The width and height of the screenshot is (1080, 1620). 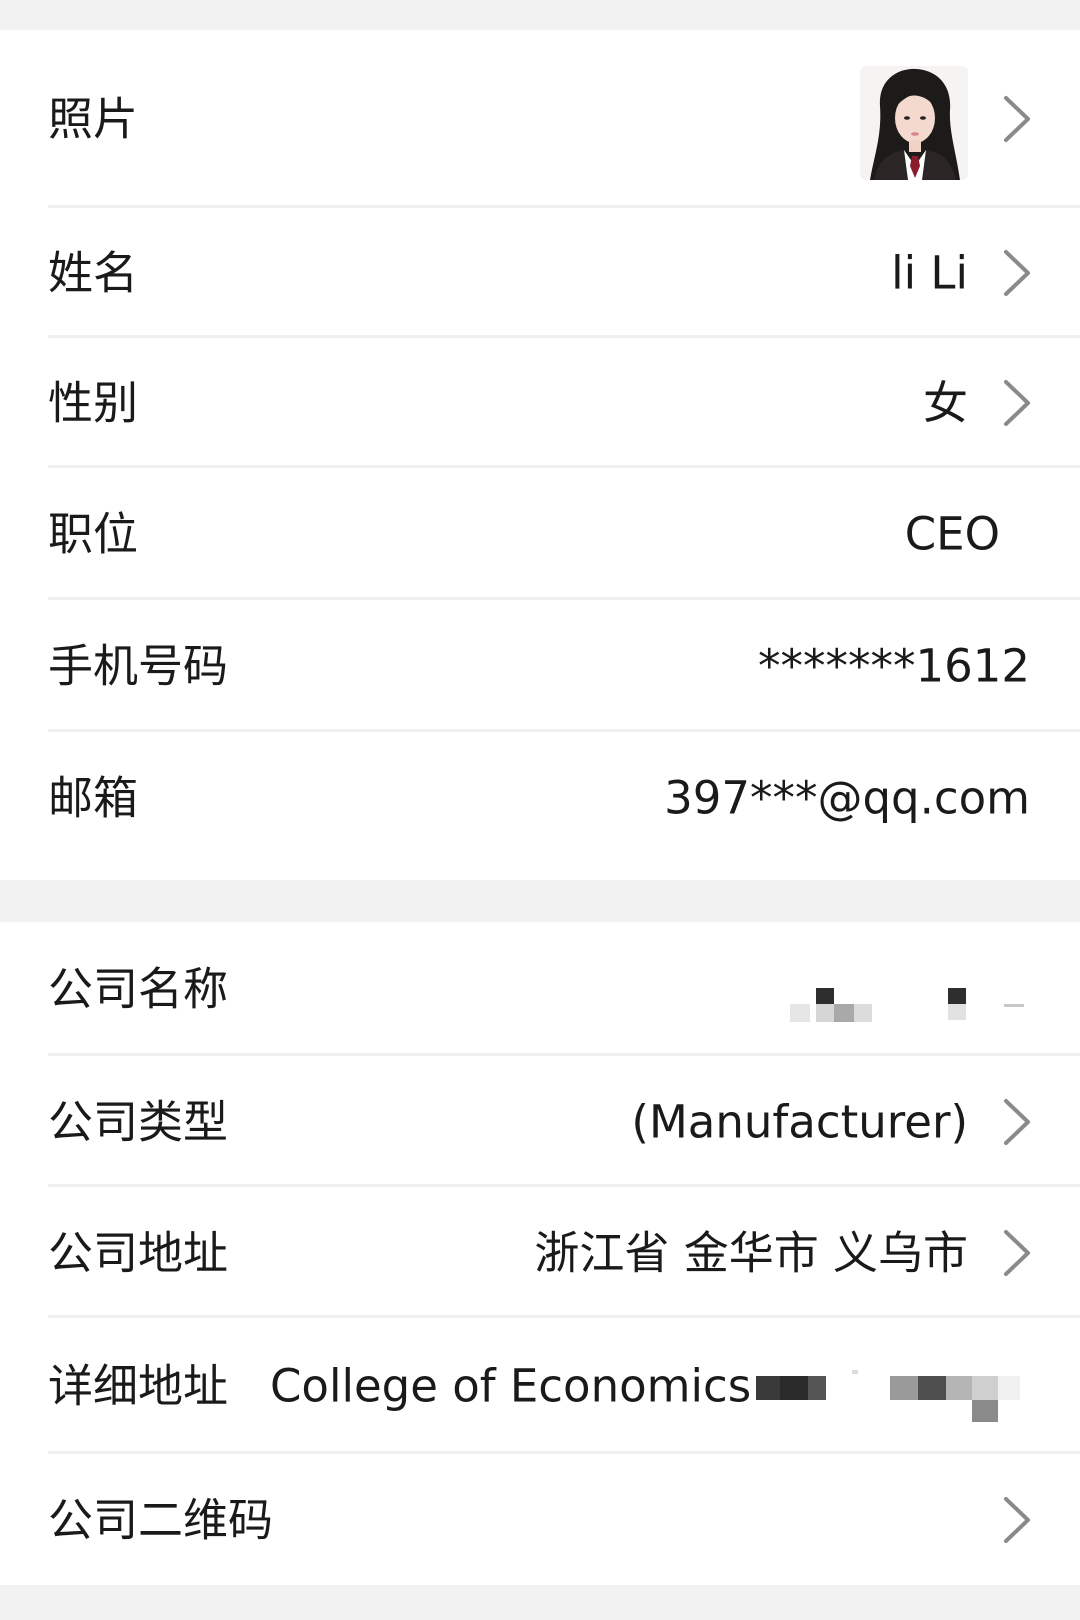 I want to click on gender-value: 女, so click(x=945, y=403).